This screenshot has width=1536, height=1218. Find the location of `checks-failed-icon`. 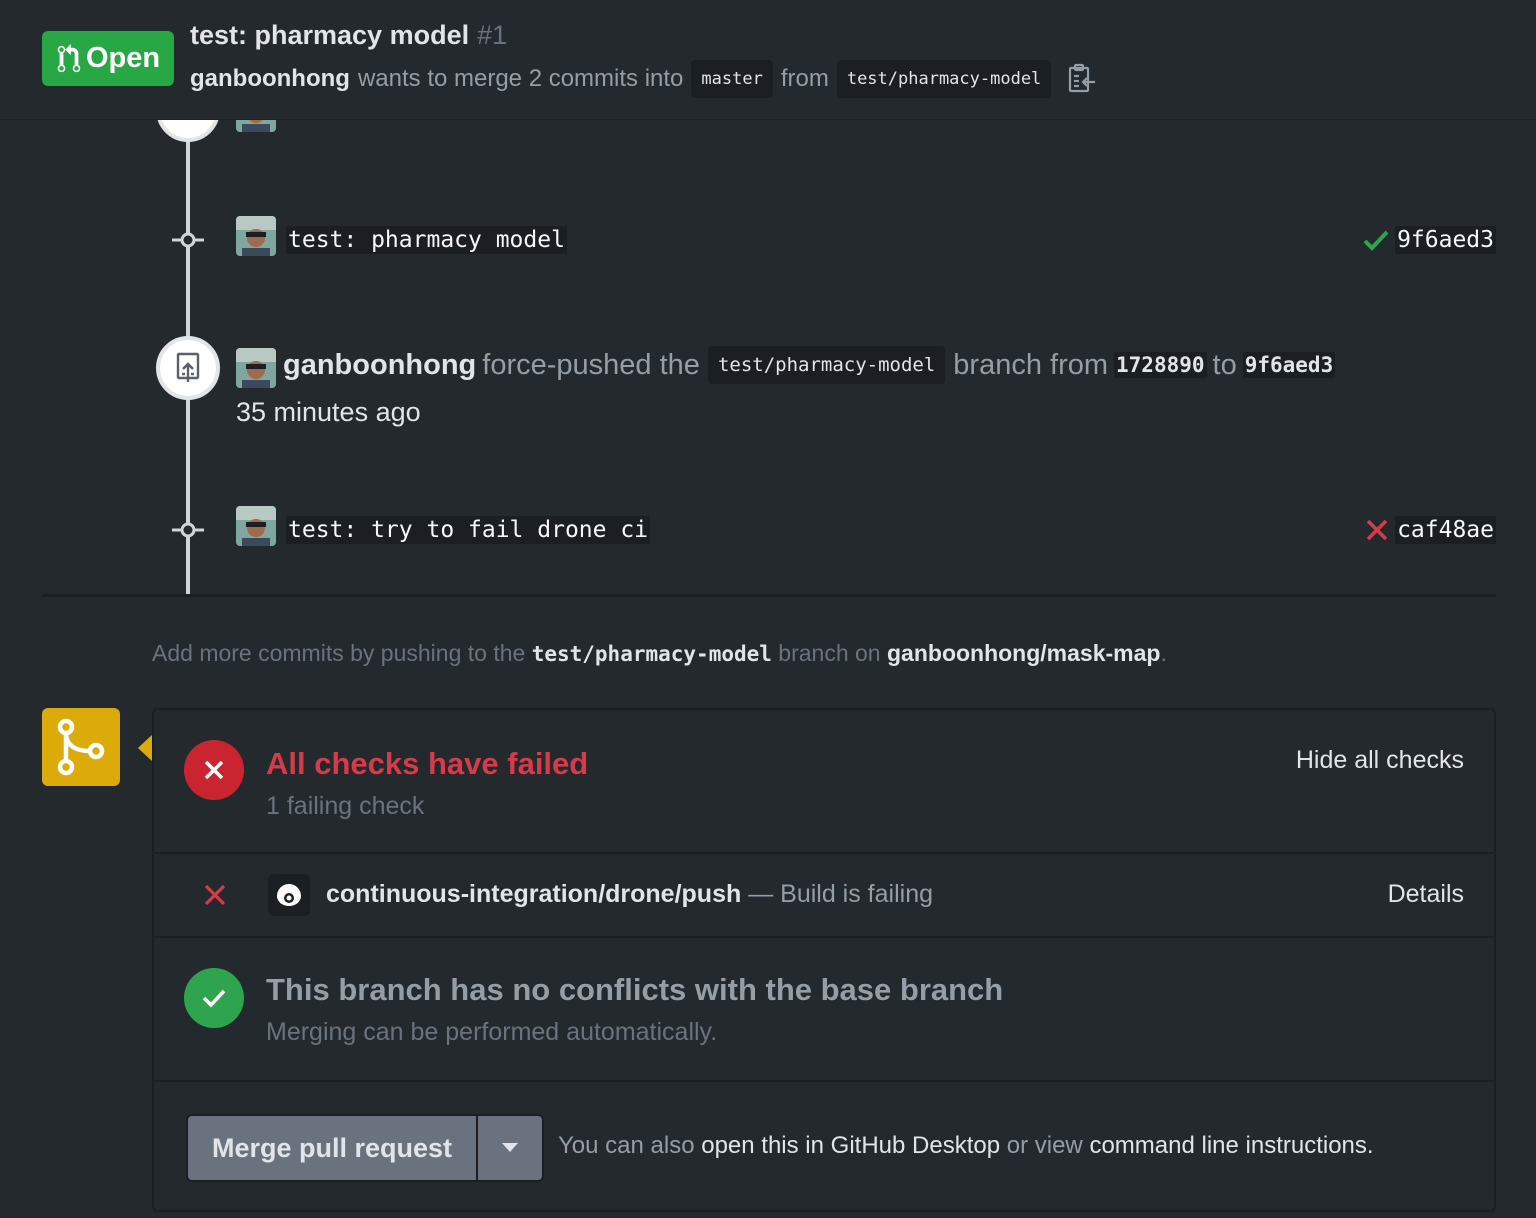

checks-failed-icon is located at coordinates (214, 770).